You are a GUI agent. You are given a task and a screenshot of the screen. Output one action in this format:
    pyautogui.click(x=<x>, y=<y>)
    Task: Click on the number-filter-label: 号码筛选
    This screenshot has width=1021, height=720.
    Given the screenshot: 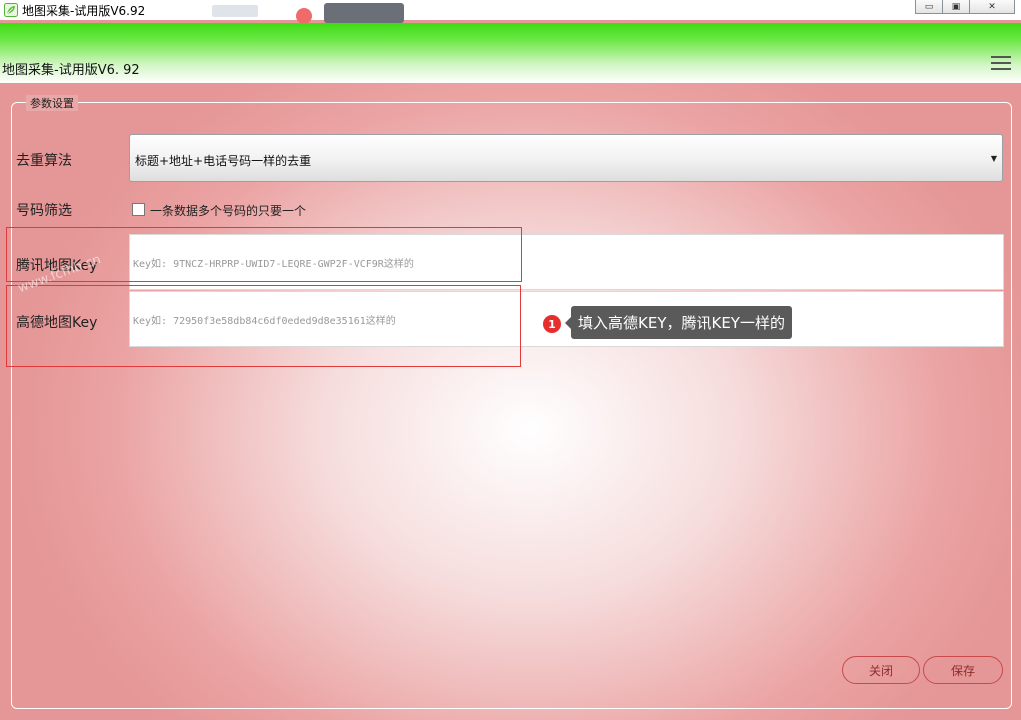 What is the action you would take?
    pyautogui.click(x=44, y=211)
    